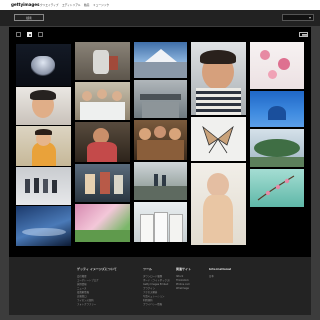 This screenshot has width=320, height=320. What do you see at coordinates (86, 305) in the screenshot?
I see `footer-link: フォトグラファー` at bounding box center [86, 305].